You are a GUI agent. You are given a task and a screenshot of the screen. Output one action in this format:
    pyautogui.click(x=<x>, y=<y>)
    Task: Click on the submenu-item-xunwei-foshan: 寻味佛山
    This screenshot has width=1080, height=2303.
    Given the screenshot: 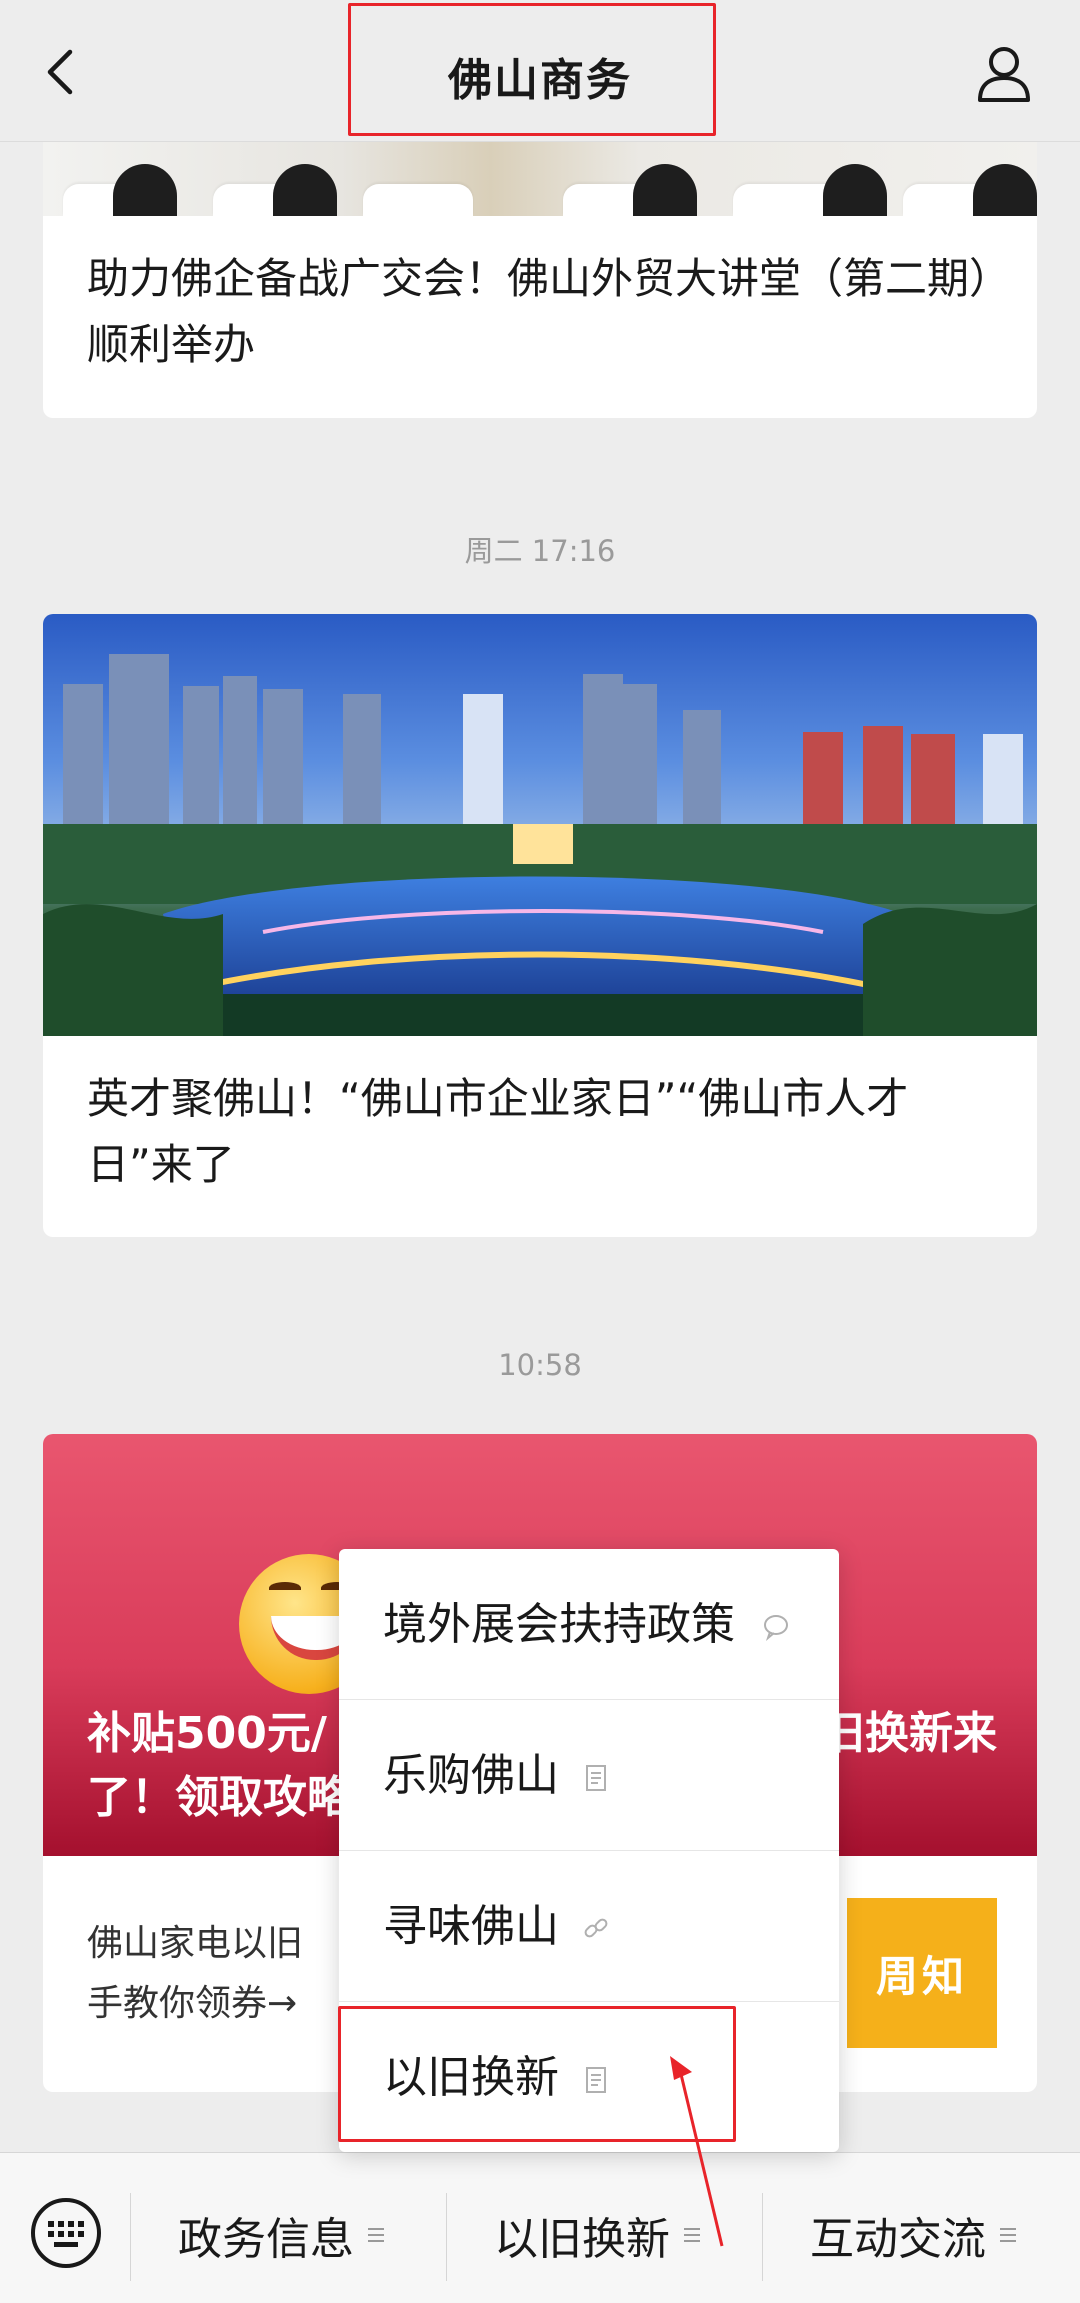 What is the action you would take?
    pyautogui.click(x=589, y=1926)
    